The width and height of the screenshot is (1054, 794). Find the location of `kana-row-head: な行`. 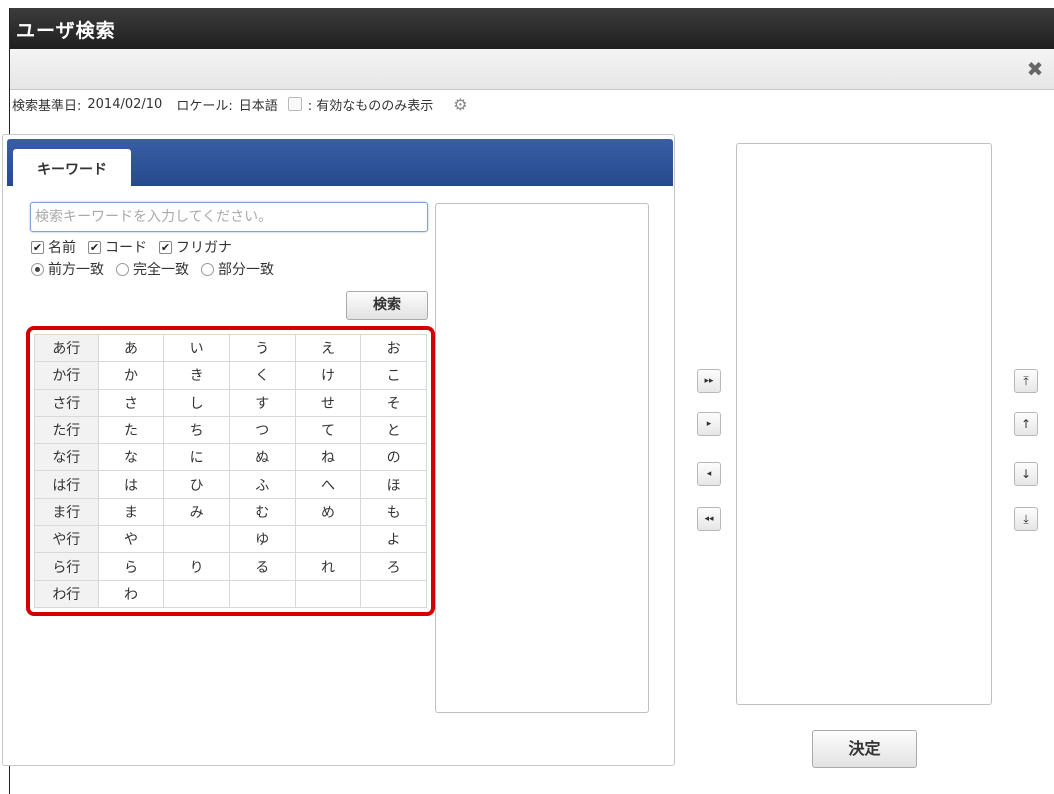

kana-row-head: な行 is located at coordinates (66, 457).